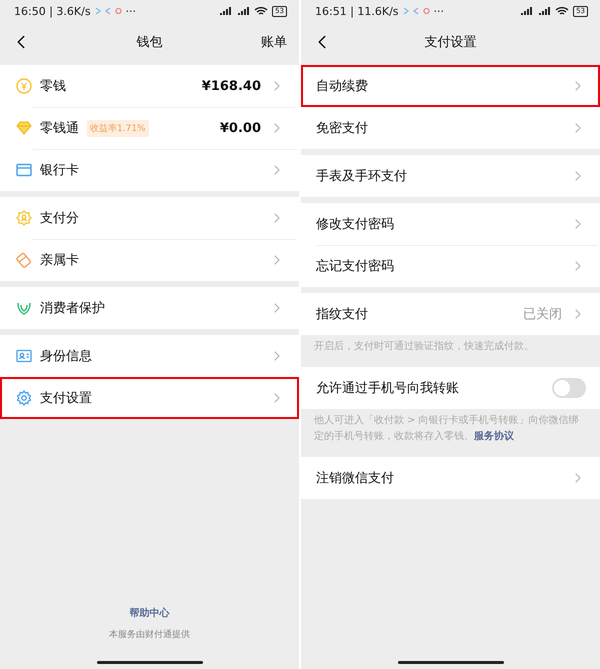 The height and width of the screenshot is (669, 600). I want to click on bill-button: 账单, so click(274, 42).